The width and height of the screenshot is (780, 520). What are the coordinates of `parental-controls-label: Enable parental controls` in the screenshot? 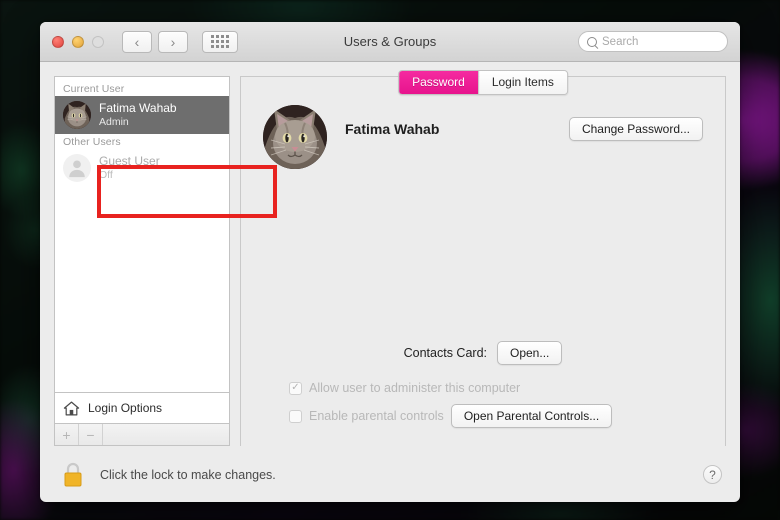 It's located at (376, 416).